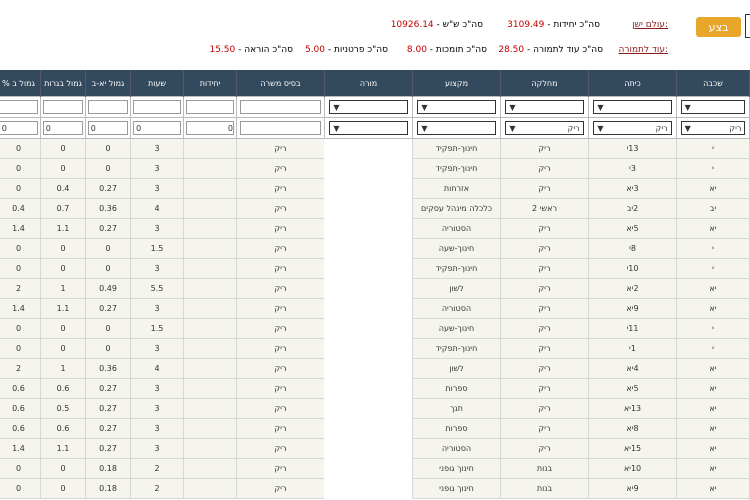 This screenshot has width=750, height=500. I want to click on column-header: גמול בגרות, so click(63, 83).